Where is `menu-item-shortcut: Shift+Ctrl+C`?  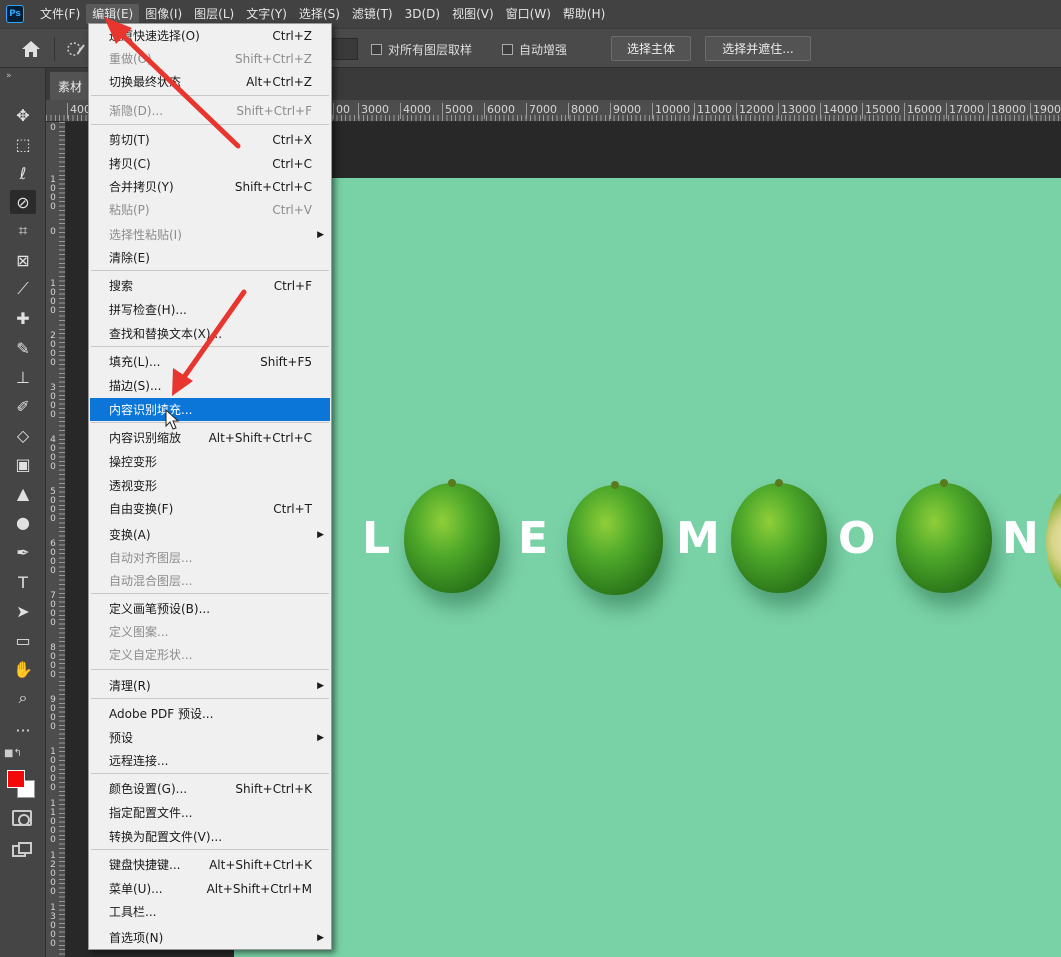
menu-item-shortcut: Shift+Ctrl+C is located at coordinates (273, 186).